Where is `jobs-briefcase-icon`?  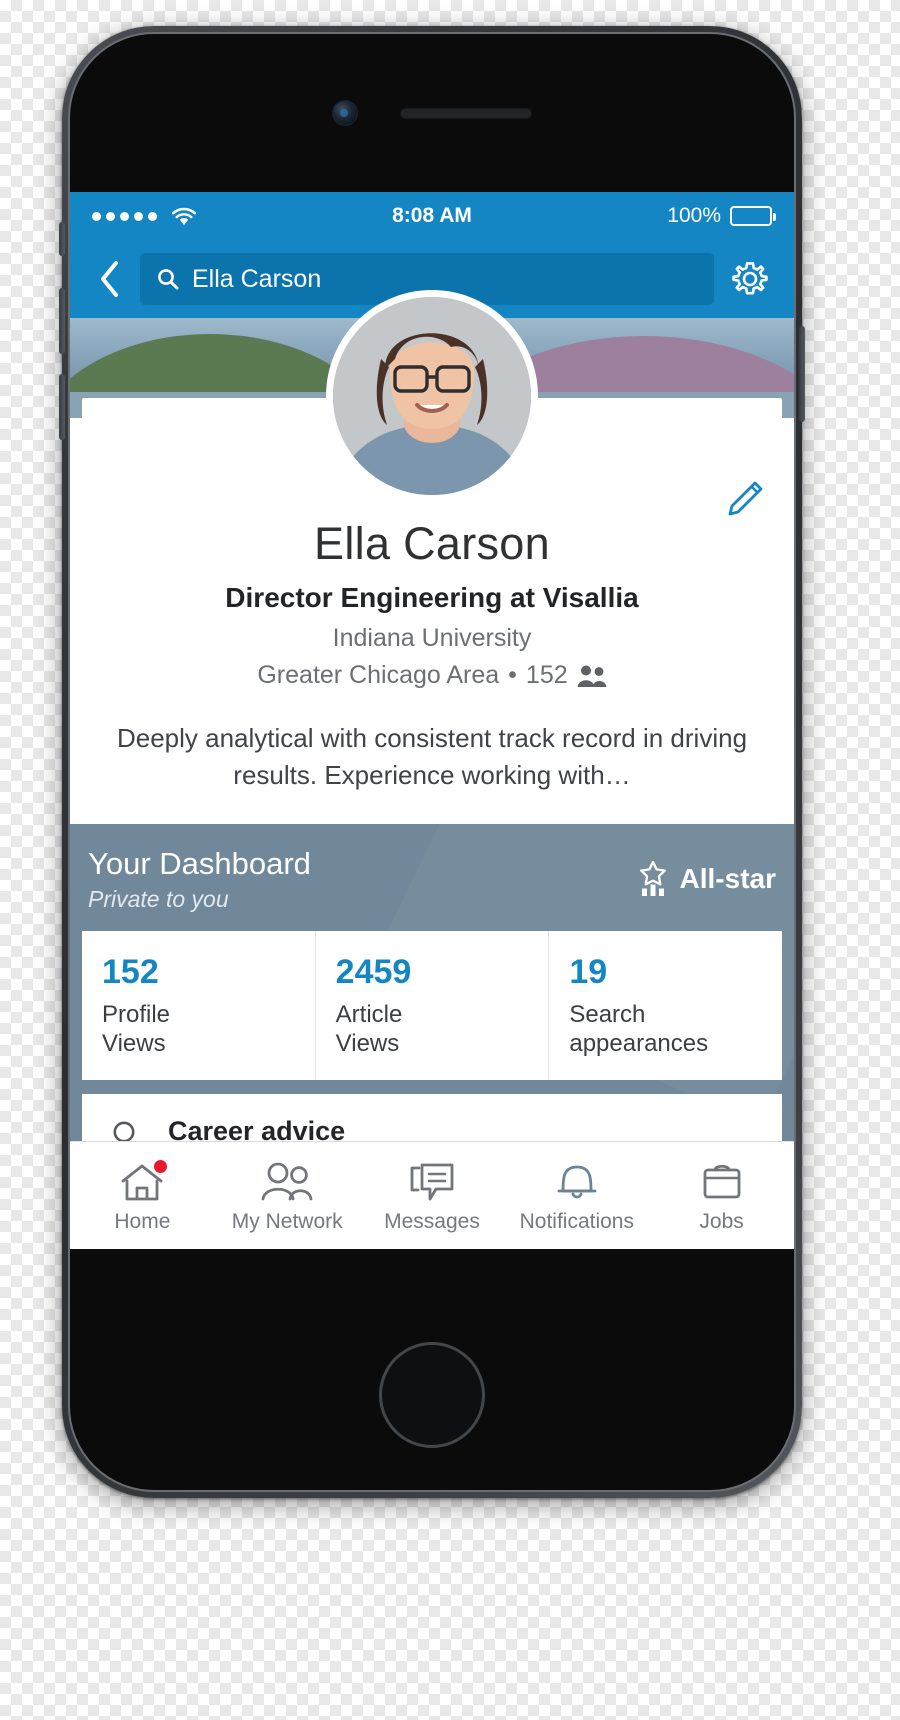 jobs-briefcase-icon is located at coordinates (722, 1180).